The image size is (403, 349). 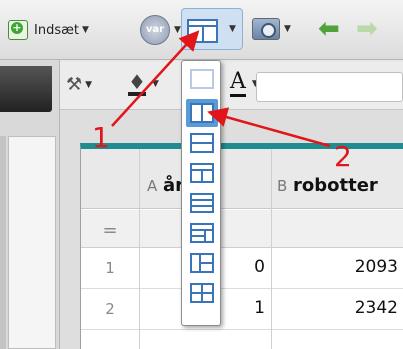 I want to click on annotation-label-2: 2, so click(x=343, y=156).